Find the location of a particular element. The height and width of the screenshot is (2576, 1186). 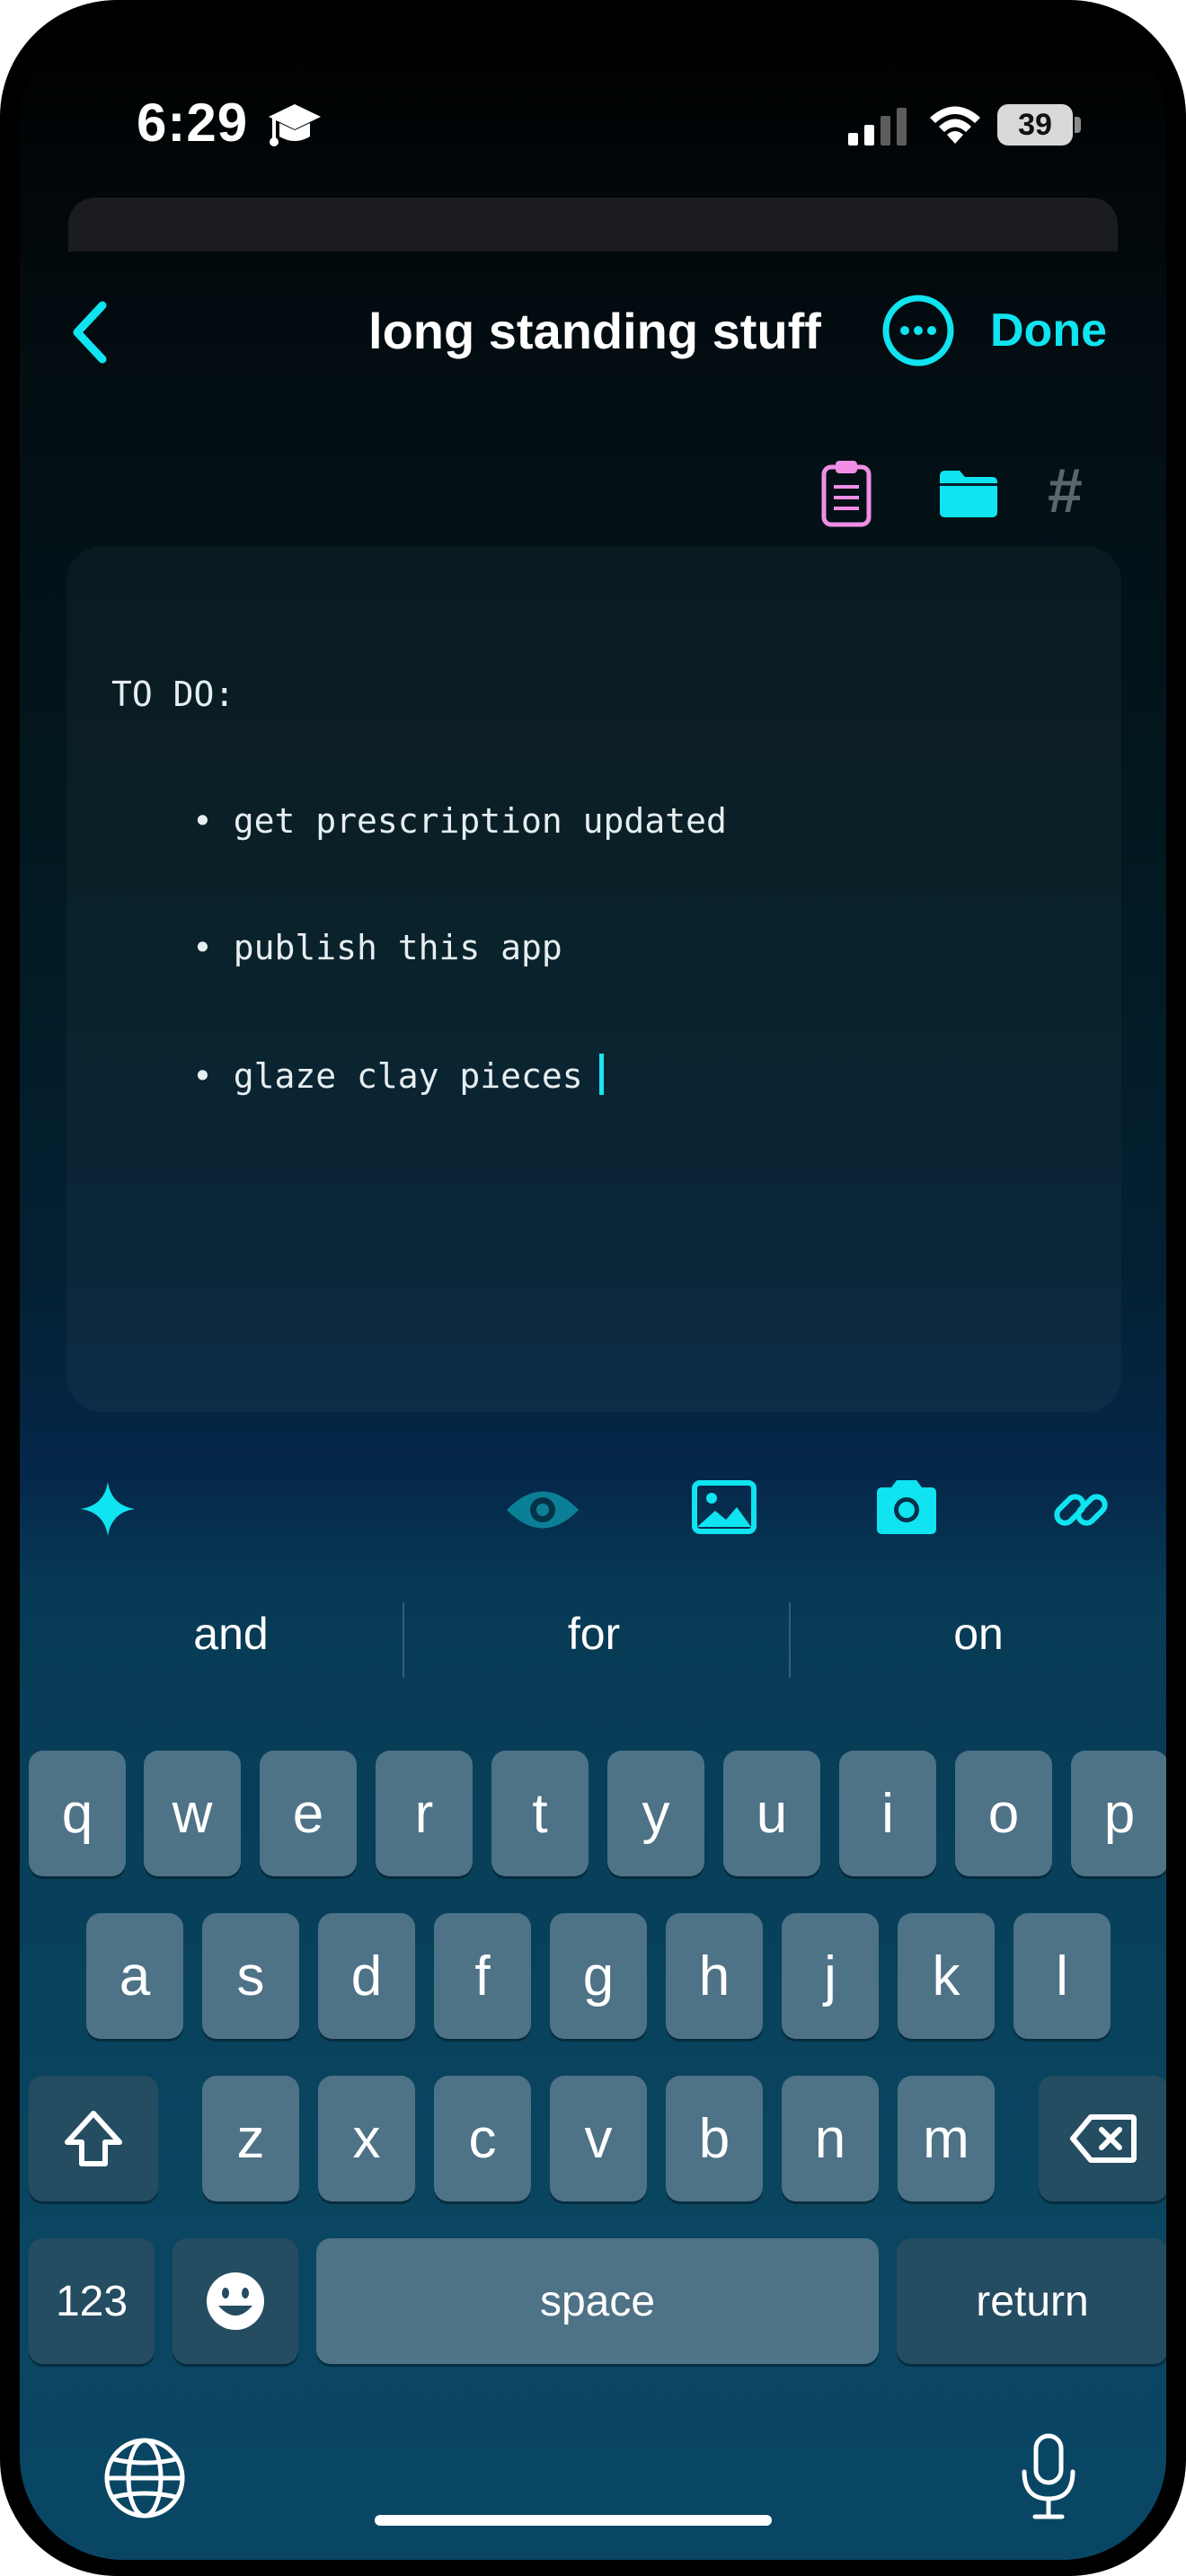

done-button: Done is located at coordinates (1048, 330).